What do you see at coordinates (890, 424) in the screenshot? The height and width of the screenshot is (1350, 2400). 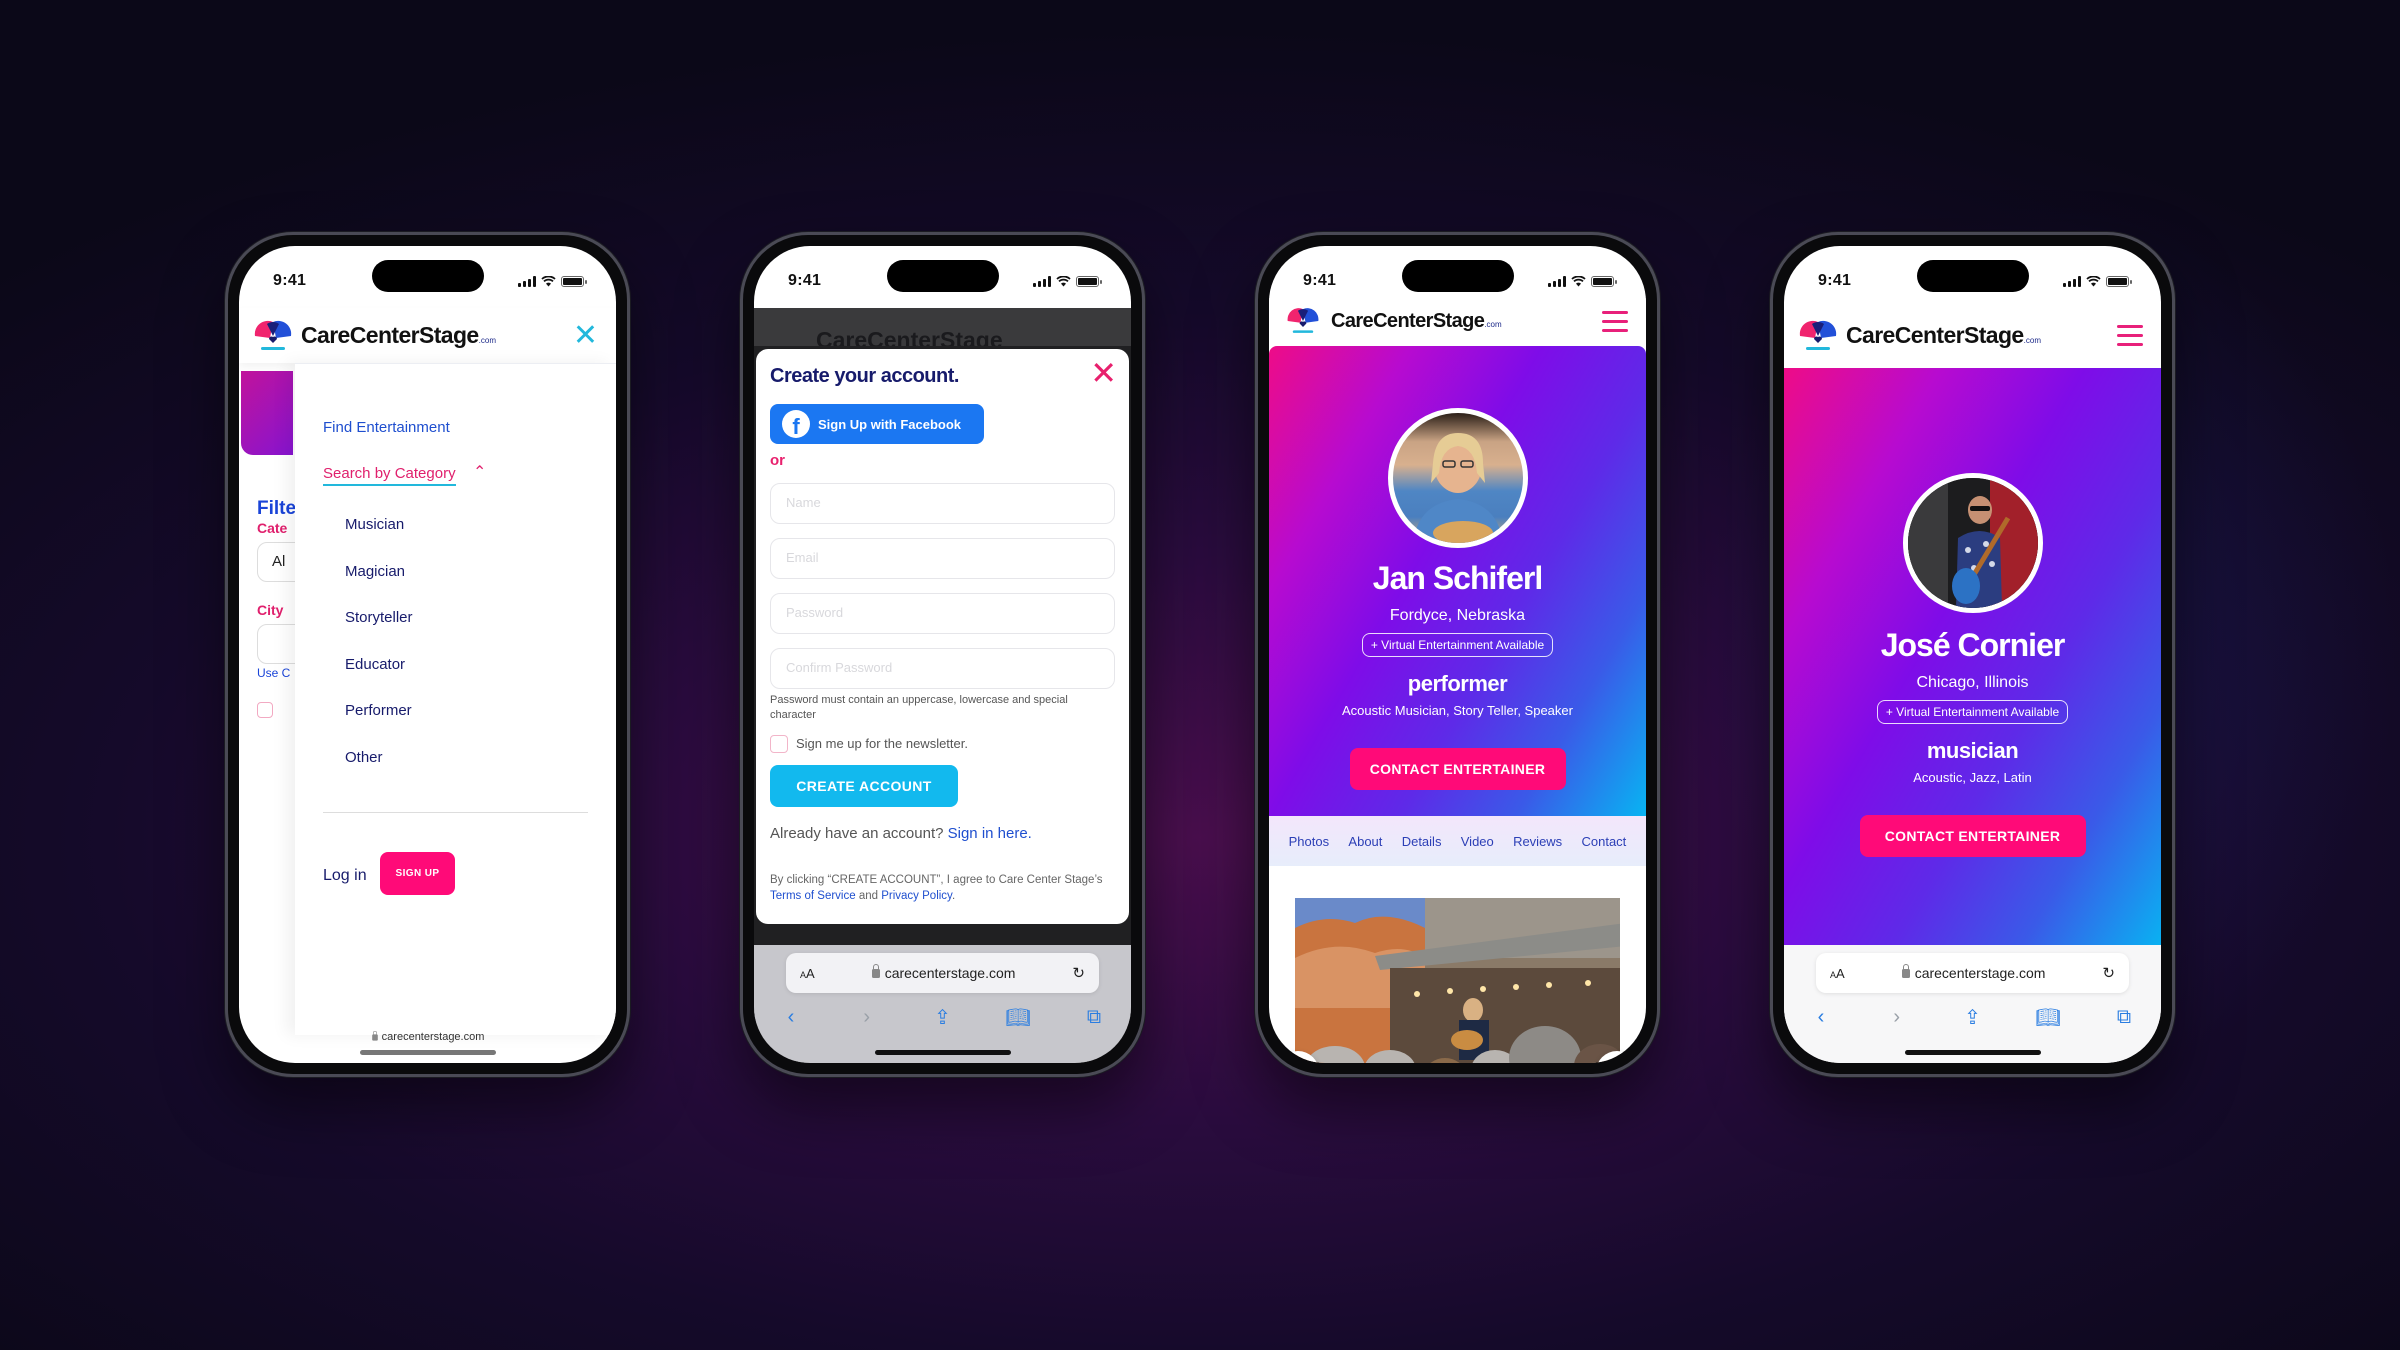 I see `facebook-button-label: Sign Up with Facebook` at bounding box center [890, 424].